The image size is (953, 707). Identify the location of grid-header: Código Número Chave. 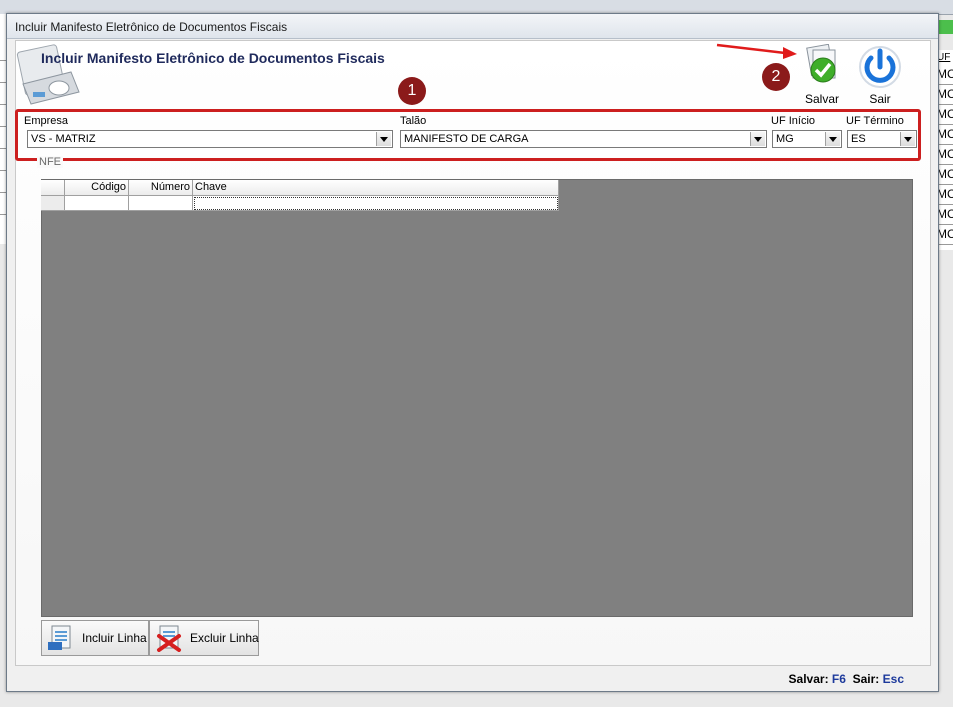
(300, 188).